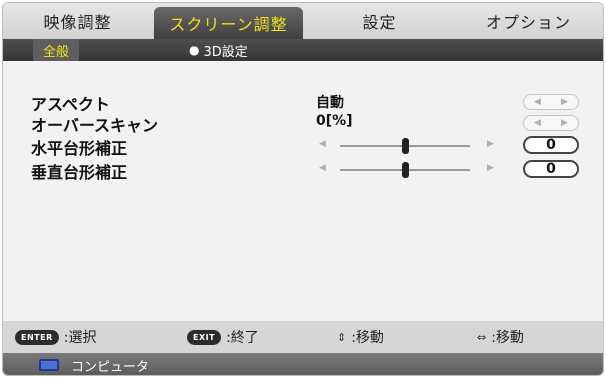 This screenshot has height=378, width=606. I want to click on main-tab-bar: 映像調整 スクリーン調整 設定 オプション, so click(303, 21).